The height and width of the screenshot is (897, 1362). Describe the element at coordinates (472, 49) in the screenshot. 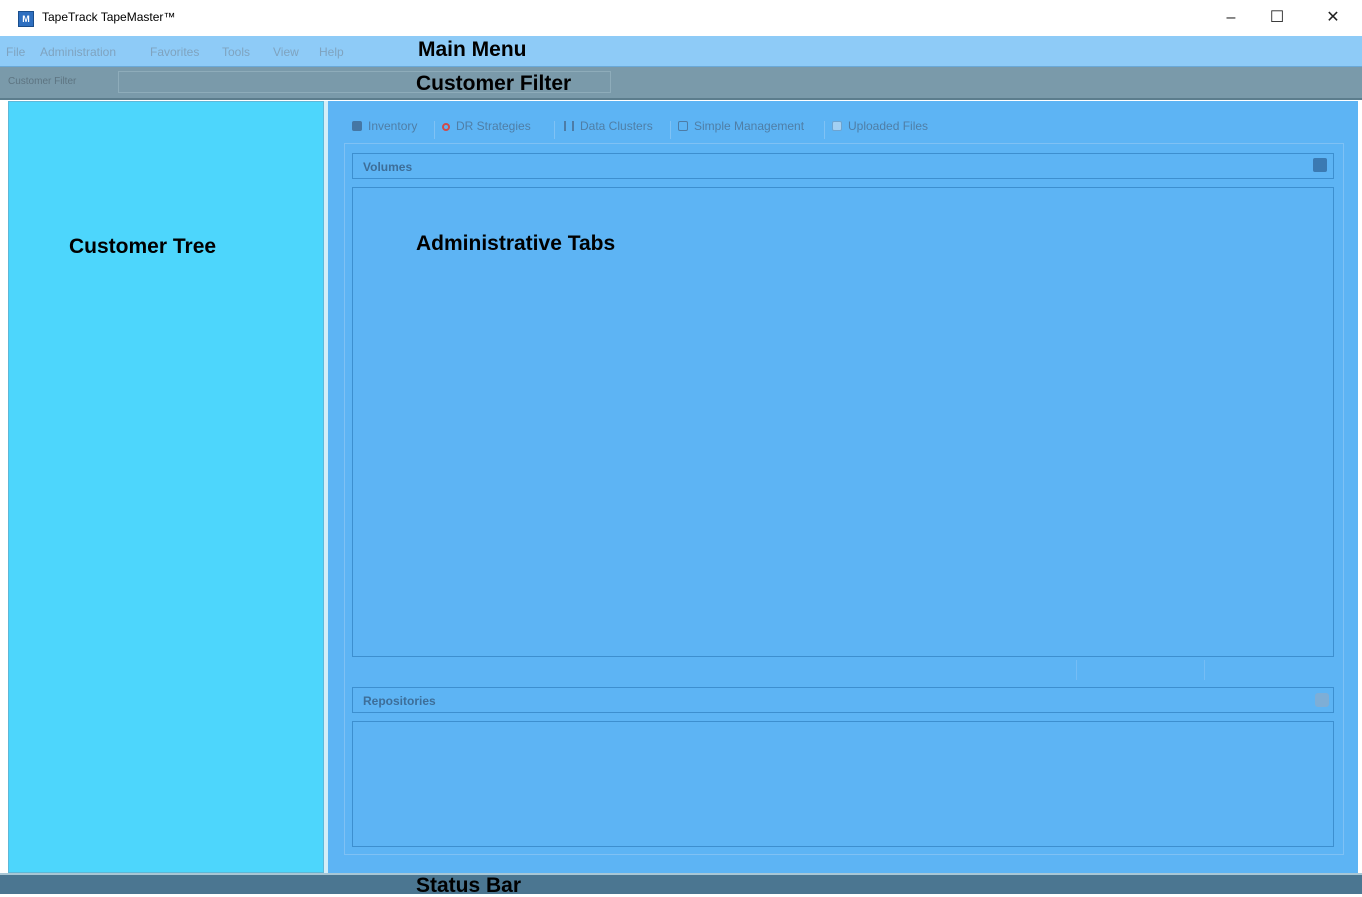

I see `annotation-main-menu: Main Menu` at that location.